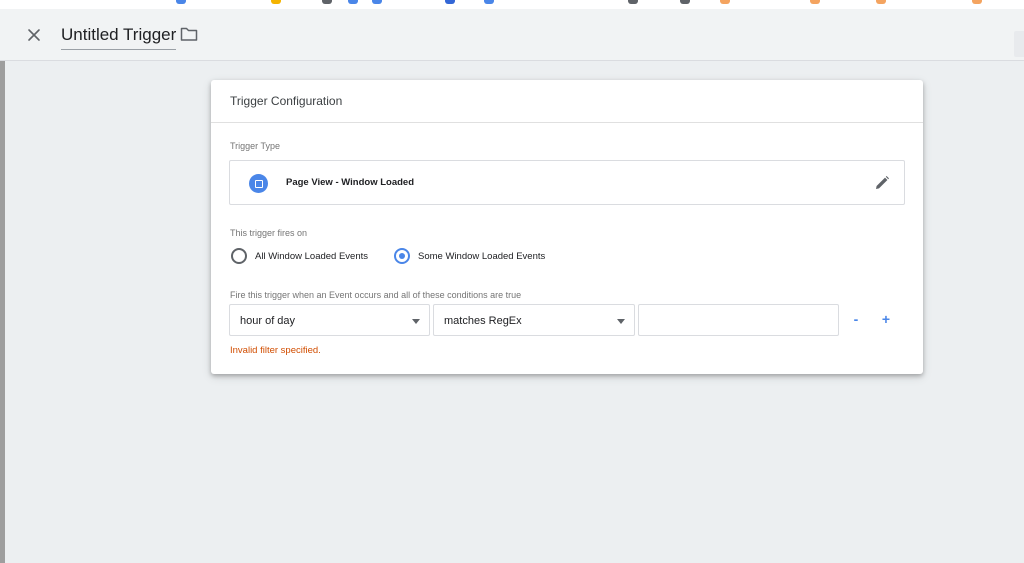  Describe the element at coordinates (2, 311) in the screenshot. I see `left-panel-edge` at that location.